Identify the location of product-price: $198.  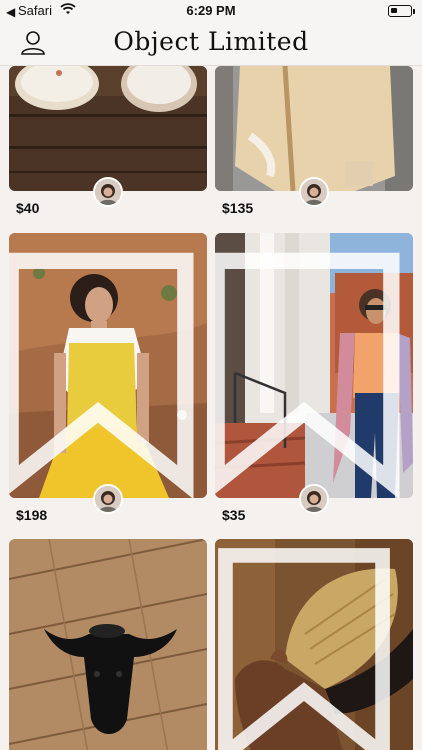
(32, 515).